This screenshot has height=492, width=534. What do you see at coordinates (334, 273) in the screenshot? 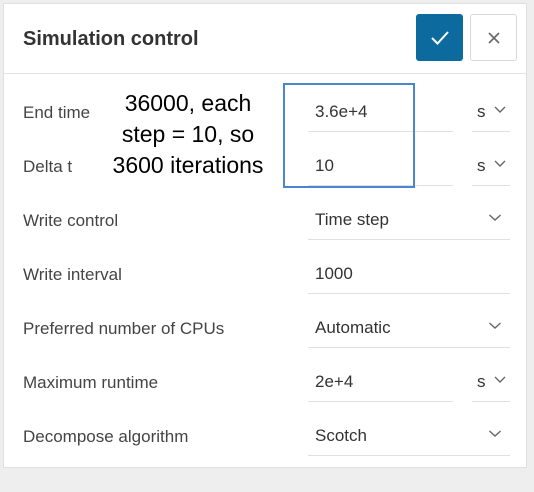
I see `write-interval-value: 1000` at bounding box center [334, 273].